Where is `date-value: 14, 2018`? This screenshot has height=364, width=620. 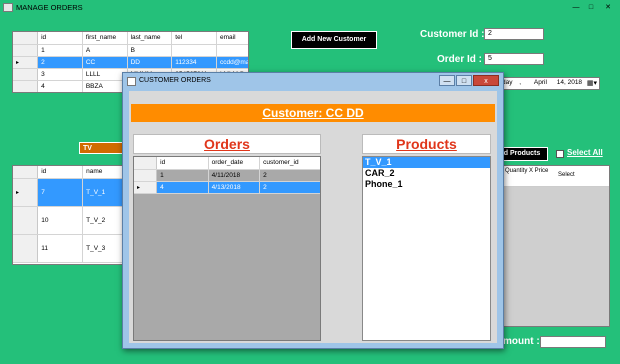 date-value: 14, 2018 is located at coordinates (569, 82).